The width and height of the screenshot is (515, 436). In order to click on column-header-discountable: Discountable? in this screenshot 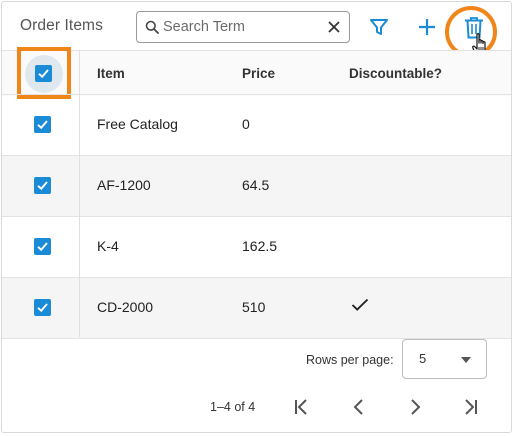, I will do `click(395, 73)`.